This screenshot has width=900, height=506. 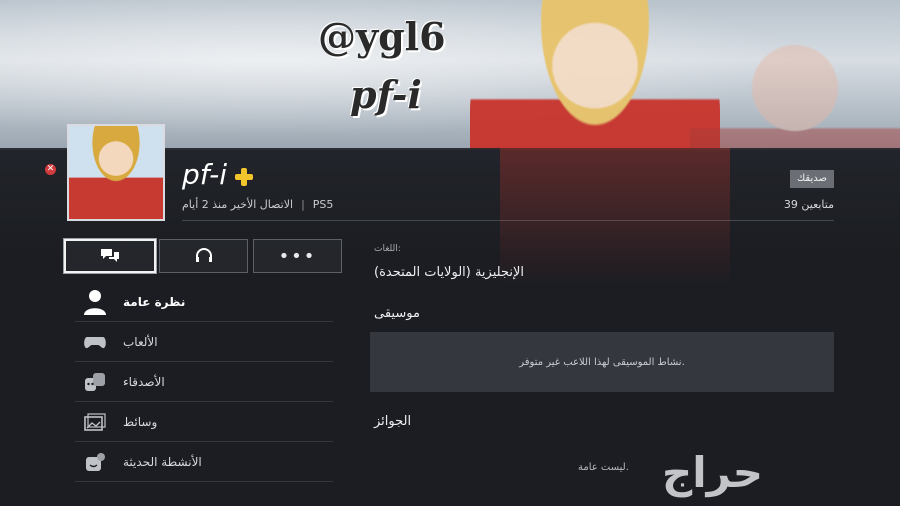 I want to click on platform-label: PS5, so click(x=323, y=204).